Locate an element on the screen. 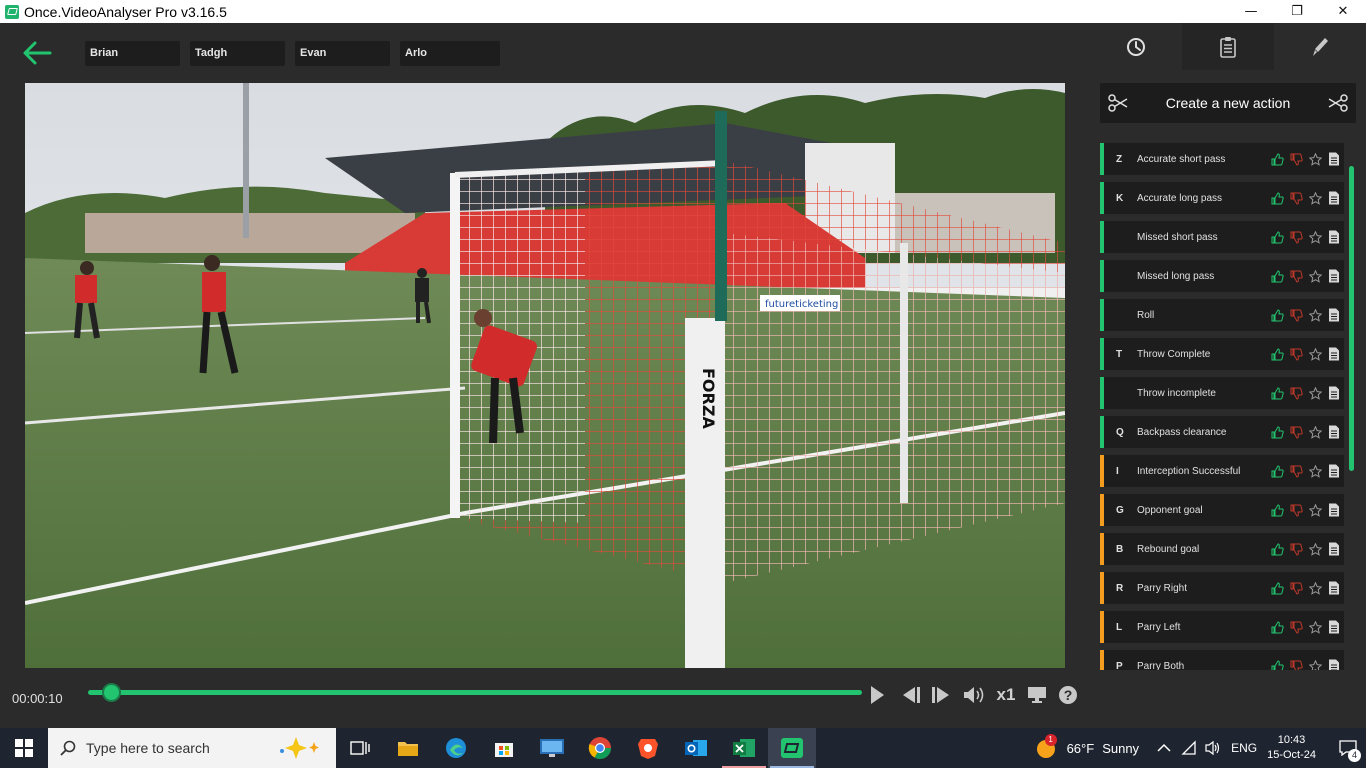 Image resolution: width=1366 pixels, height=768 pixels. clock: 10:43 15-Oct-24 is located at coordinates (1291, 748).